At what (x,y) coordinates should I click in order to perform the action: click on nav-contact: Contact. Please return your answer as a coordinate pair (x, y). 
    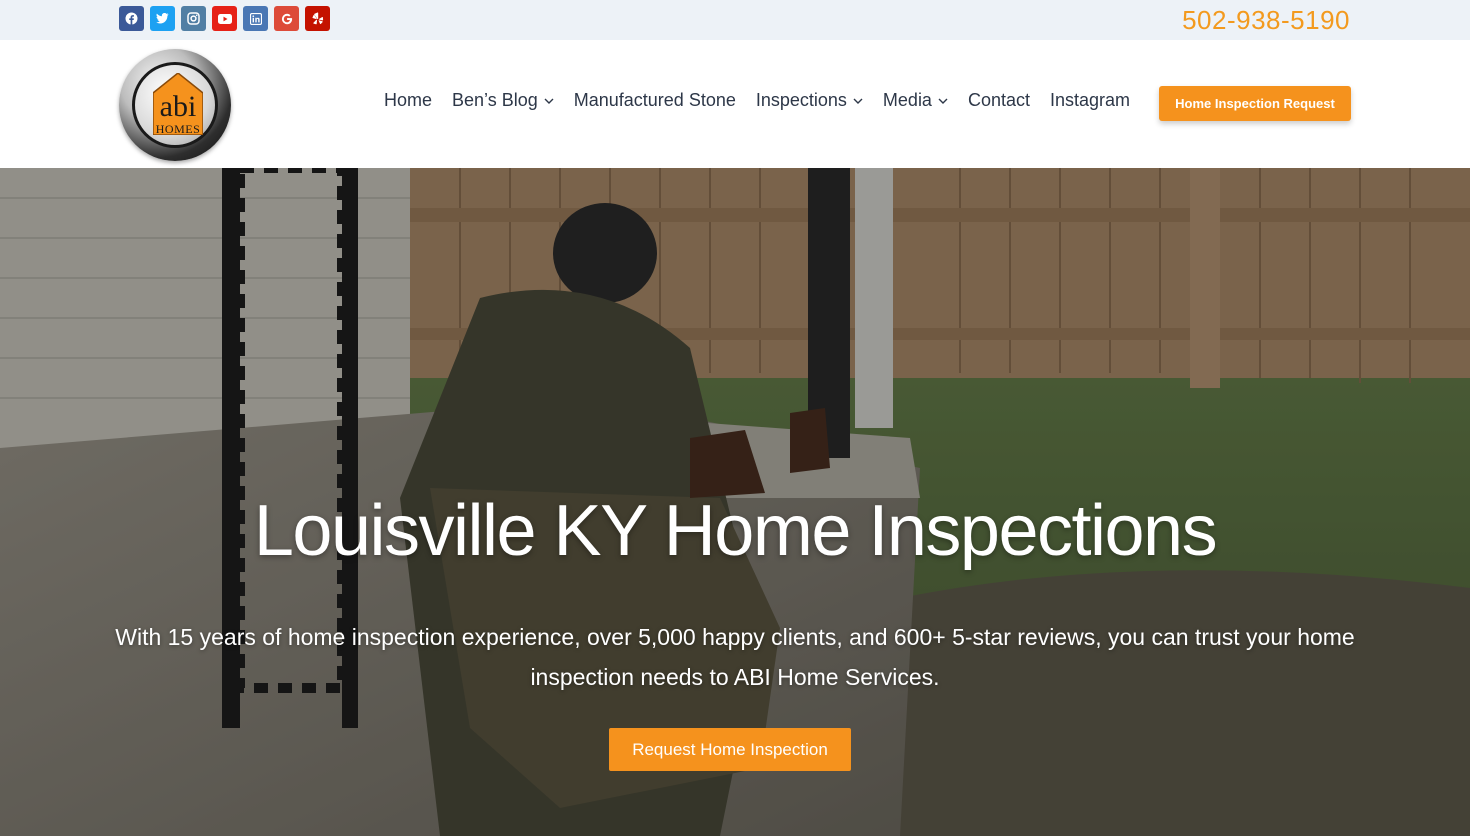
    Looking at the image, I should click on (999, 100).